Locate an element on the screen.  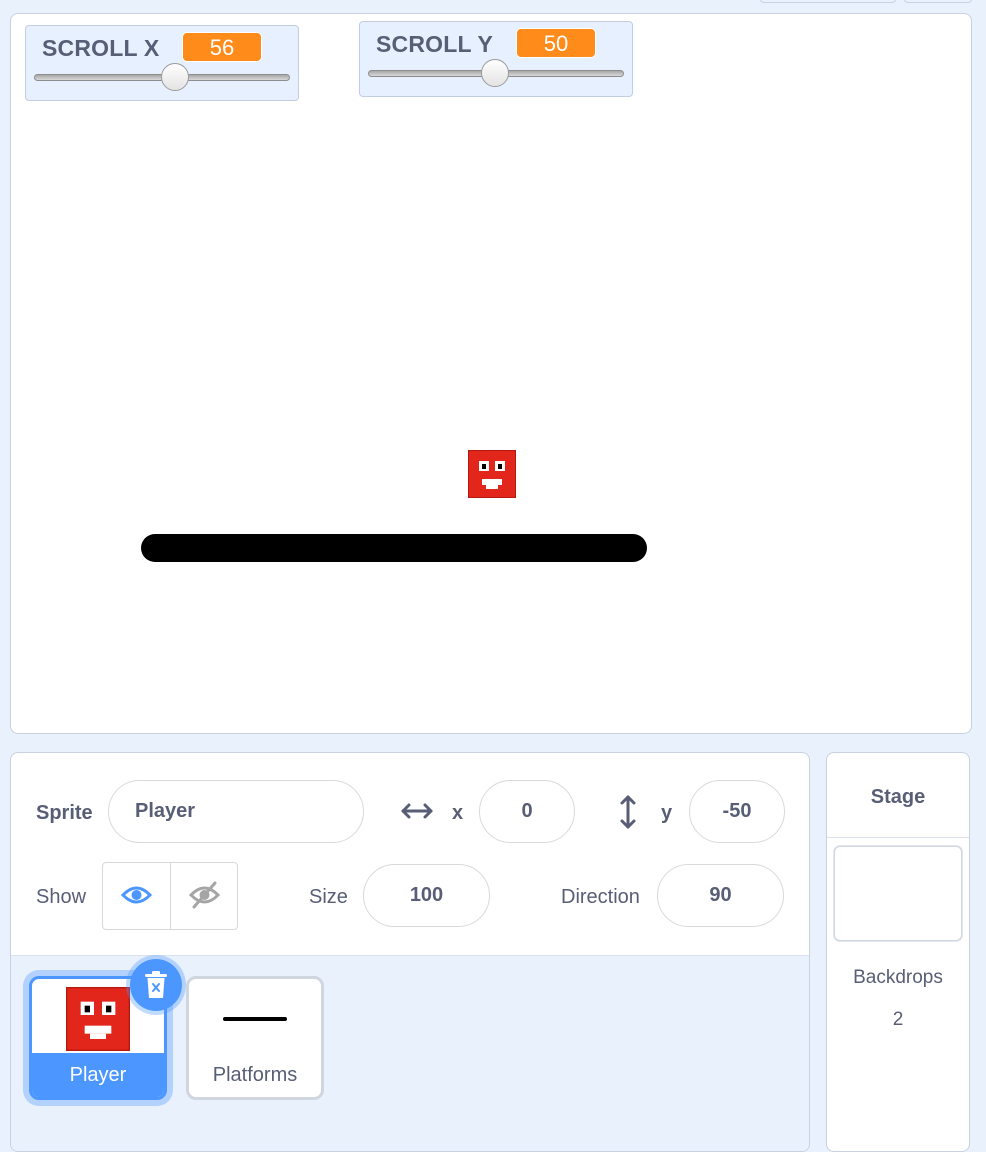
stage-panel-header: Stage is located at coordinates (898, 795).